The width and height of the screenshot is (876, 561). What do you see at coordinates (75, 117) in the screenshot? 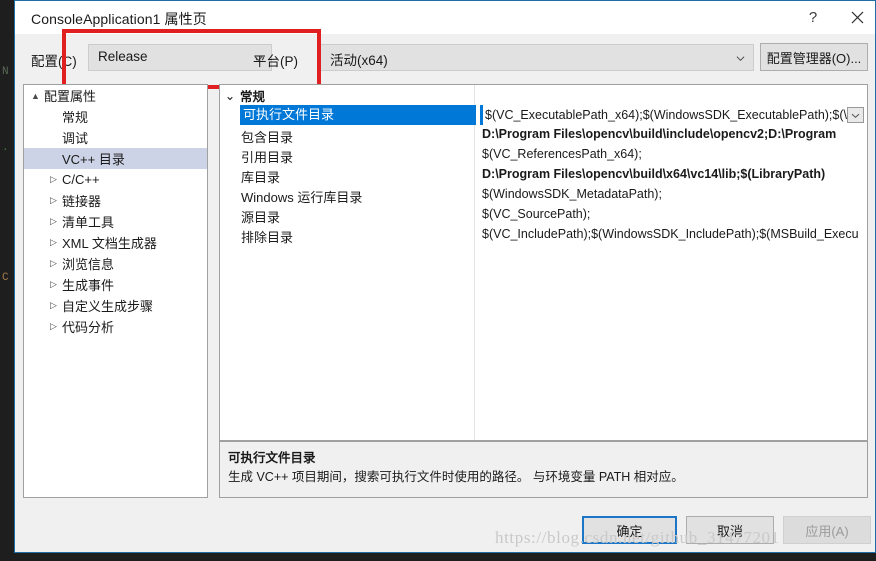
I see `tree-item-label: 常规` at bounding box center [75, 117].